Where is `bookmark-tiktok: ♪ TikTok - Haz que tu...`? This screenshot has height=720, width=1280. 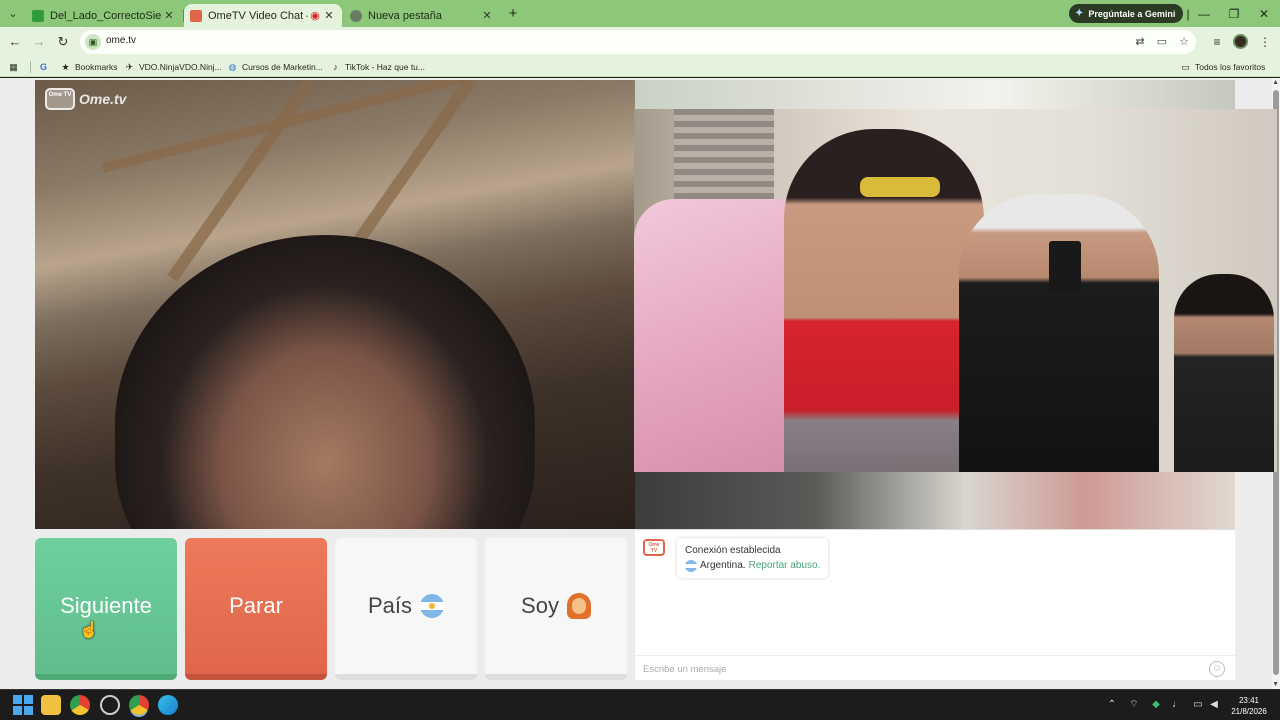 bookmark-tiktok: ♪ TikTok - Haz que tu... is located at coordinates (377, 67).